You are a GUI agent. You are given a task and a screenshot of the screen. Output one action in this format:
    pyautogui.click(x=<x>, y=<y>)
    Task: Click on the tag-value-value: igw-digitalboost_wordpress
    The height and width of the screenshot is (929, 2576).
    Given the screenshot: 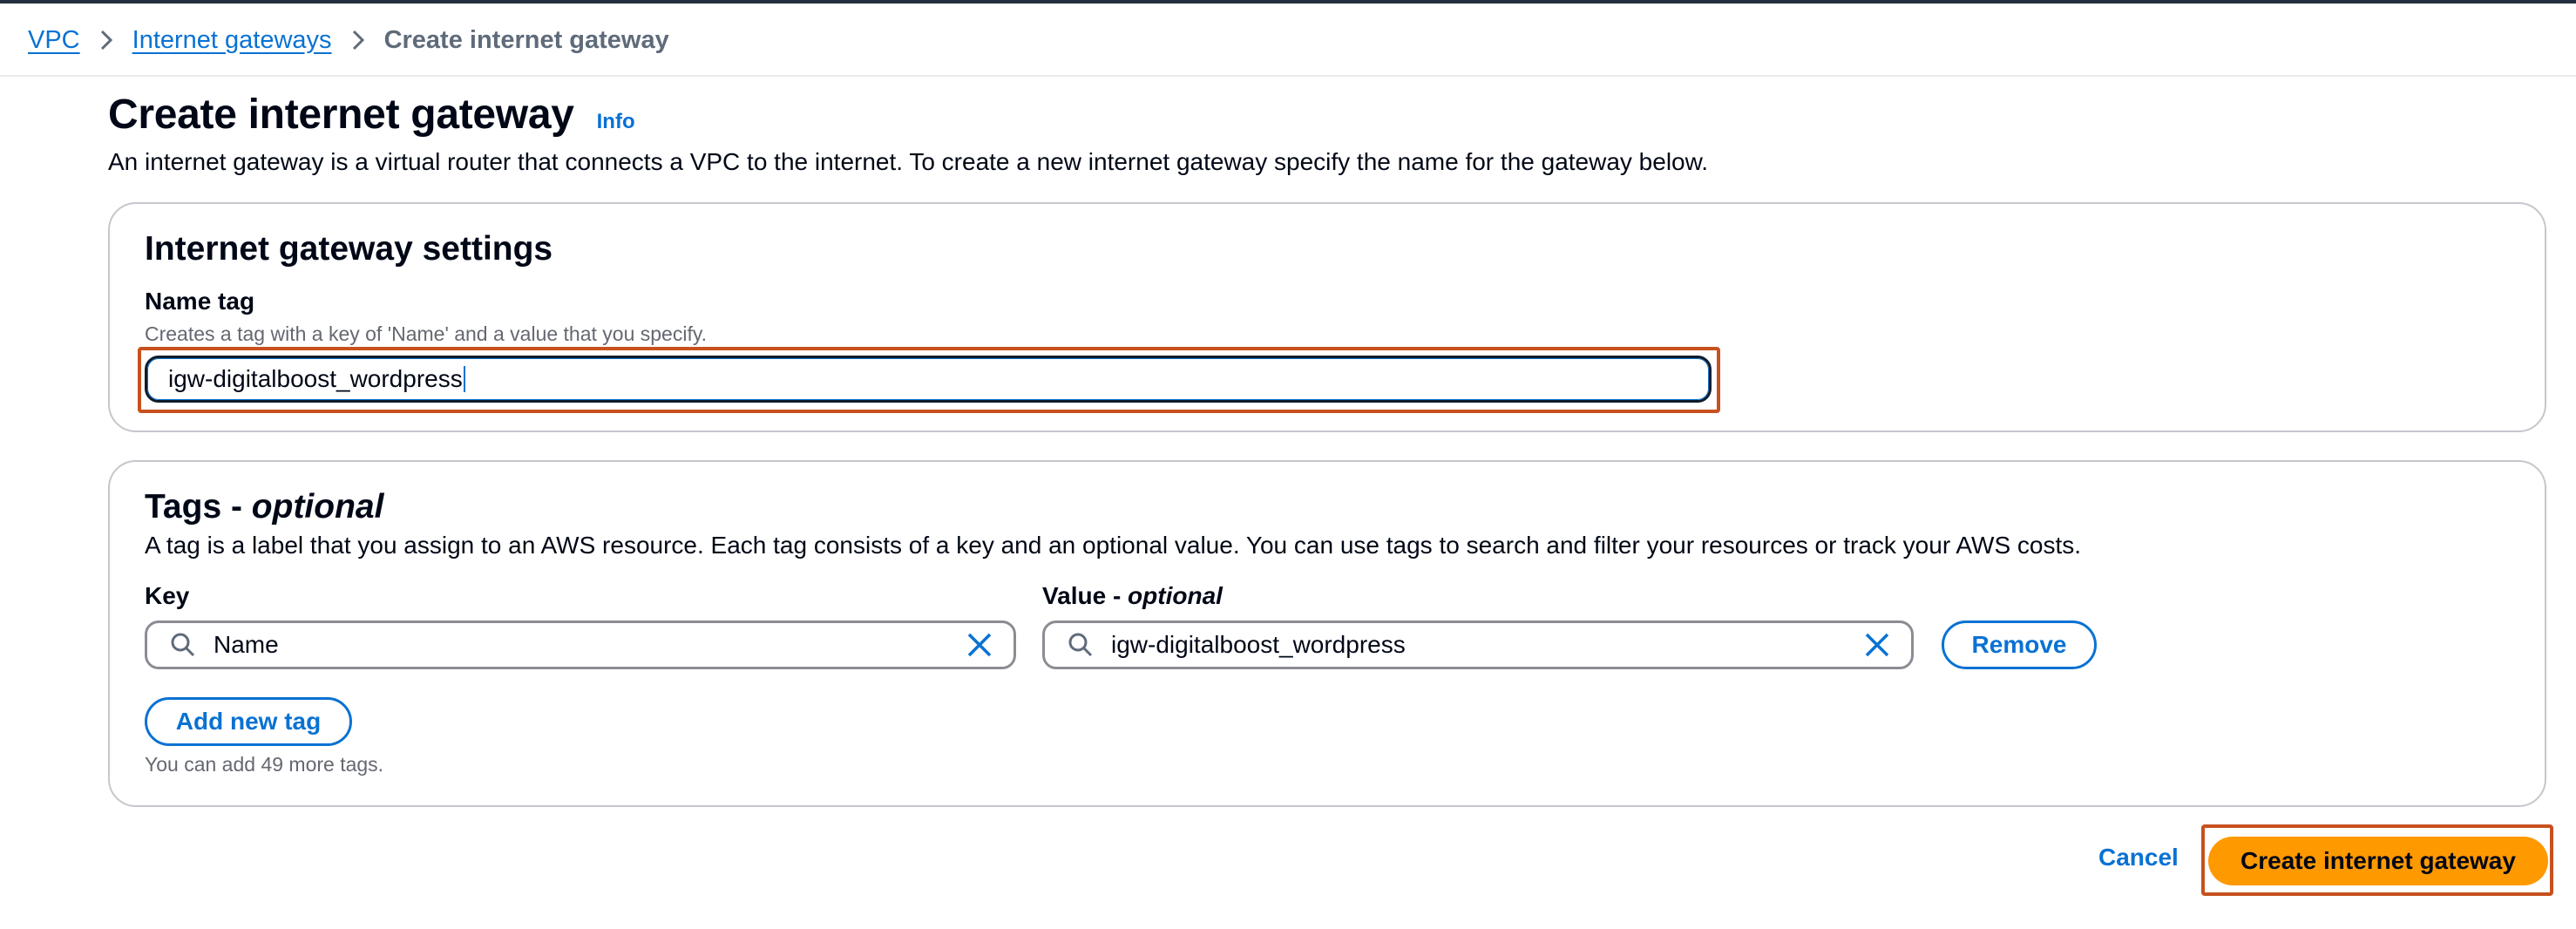 What is the action you would take?
    pyautogui.click(x=1258, y=644)
    